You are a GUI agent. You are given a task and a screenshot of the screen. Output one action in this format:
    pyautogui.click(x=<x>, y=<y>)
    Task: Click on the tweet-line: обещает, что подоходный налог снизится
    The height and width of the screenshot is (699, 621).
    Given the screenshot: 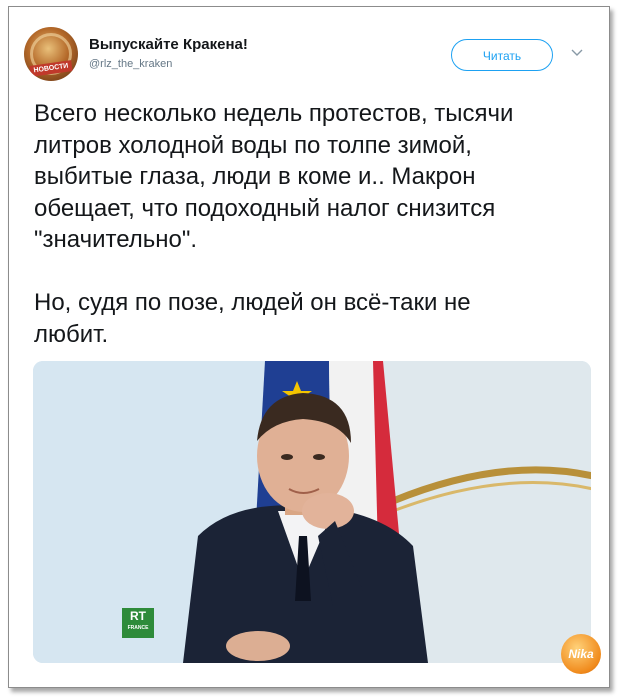 What is the action you would take?
    pyautogui.click(x=265, y=208)
    